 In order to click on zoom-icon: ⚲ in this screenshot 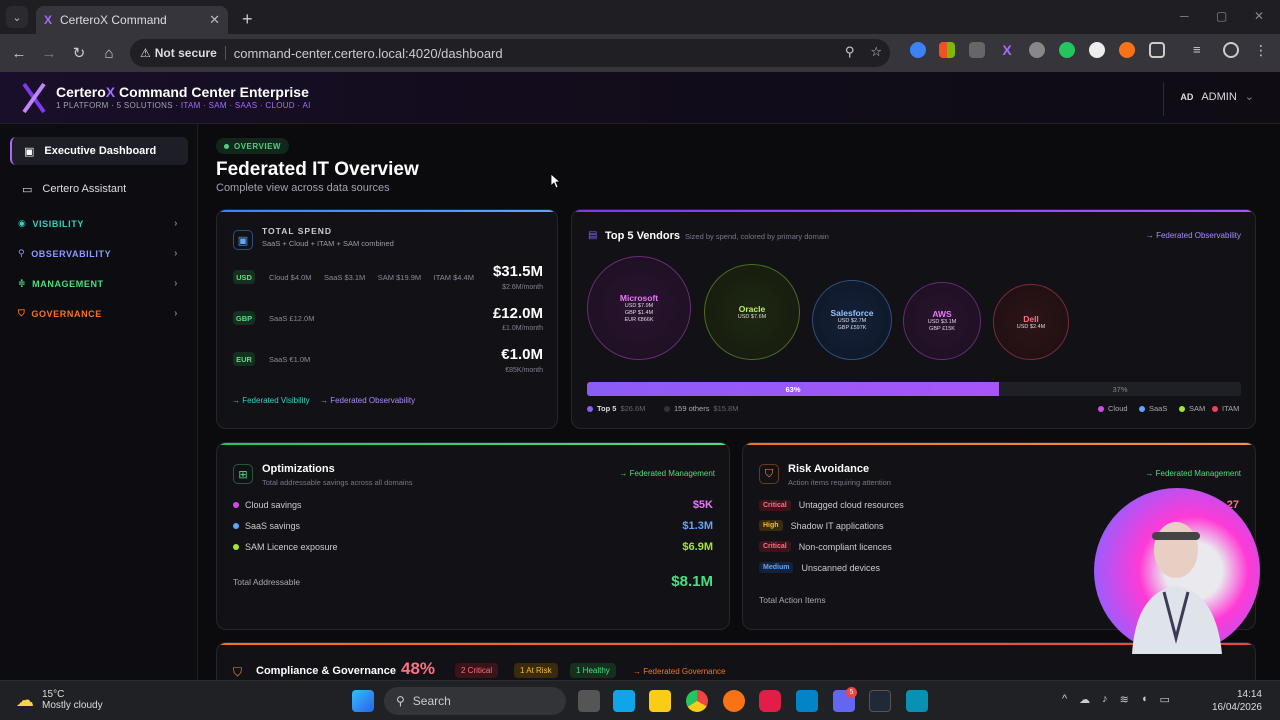, I will do `click(850, 52)`.